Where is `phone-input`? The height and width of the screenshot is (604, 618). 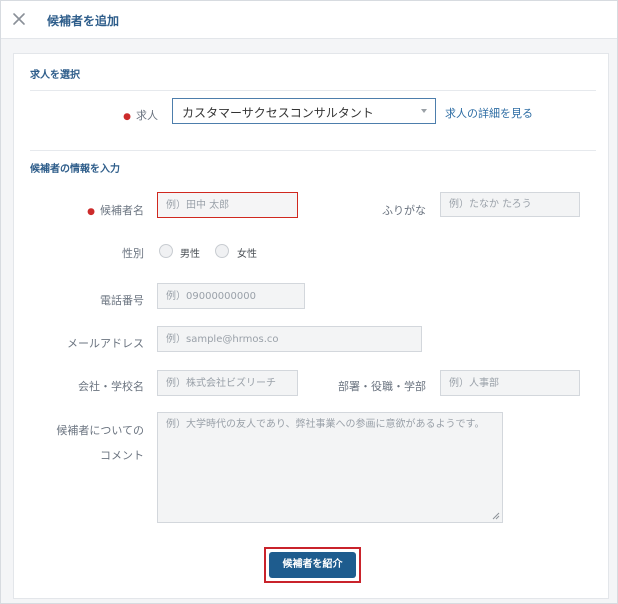 phone-input is located at coordinates (231, 296).